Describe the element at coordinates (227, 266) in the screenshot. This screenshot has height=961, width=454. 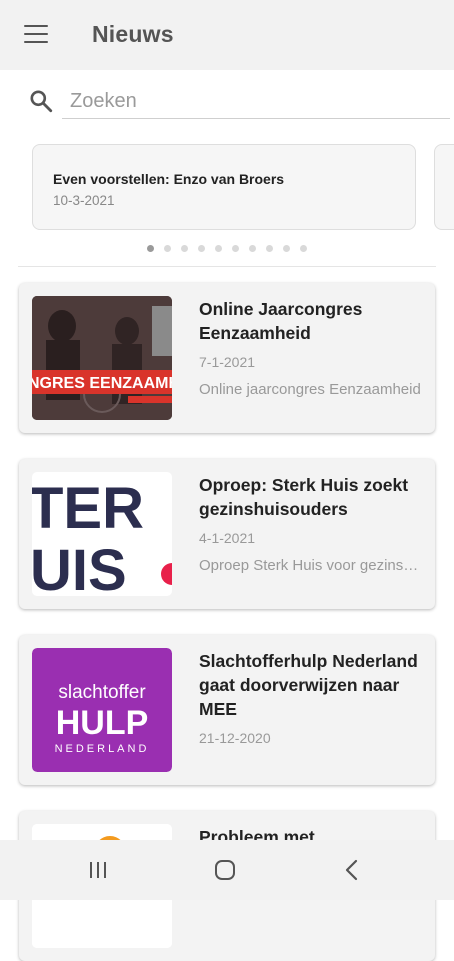
I see `divider` at that location.